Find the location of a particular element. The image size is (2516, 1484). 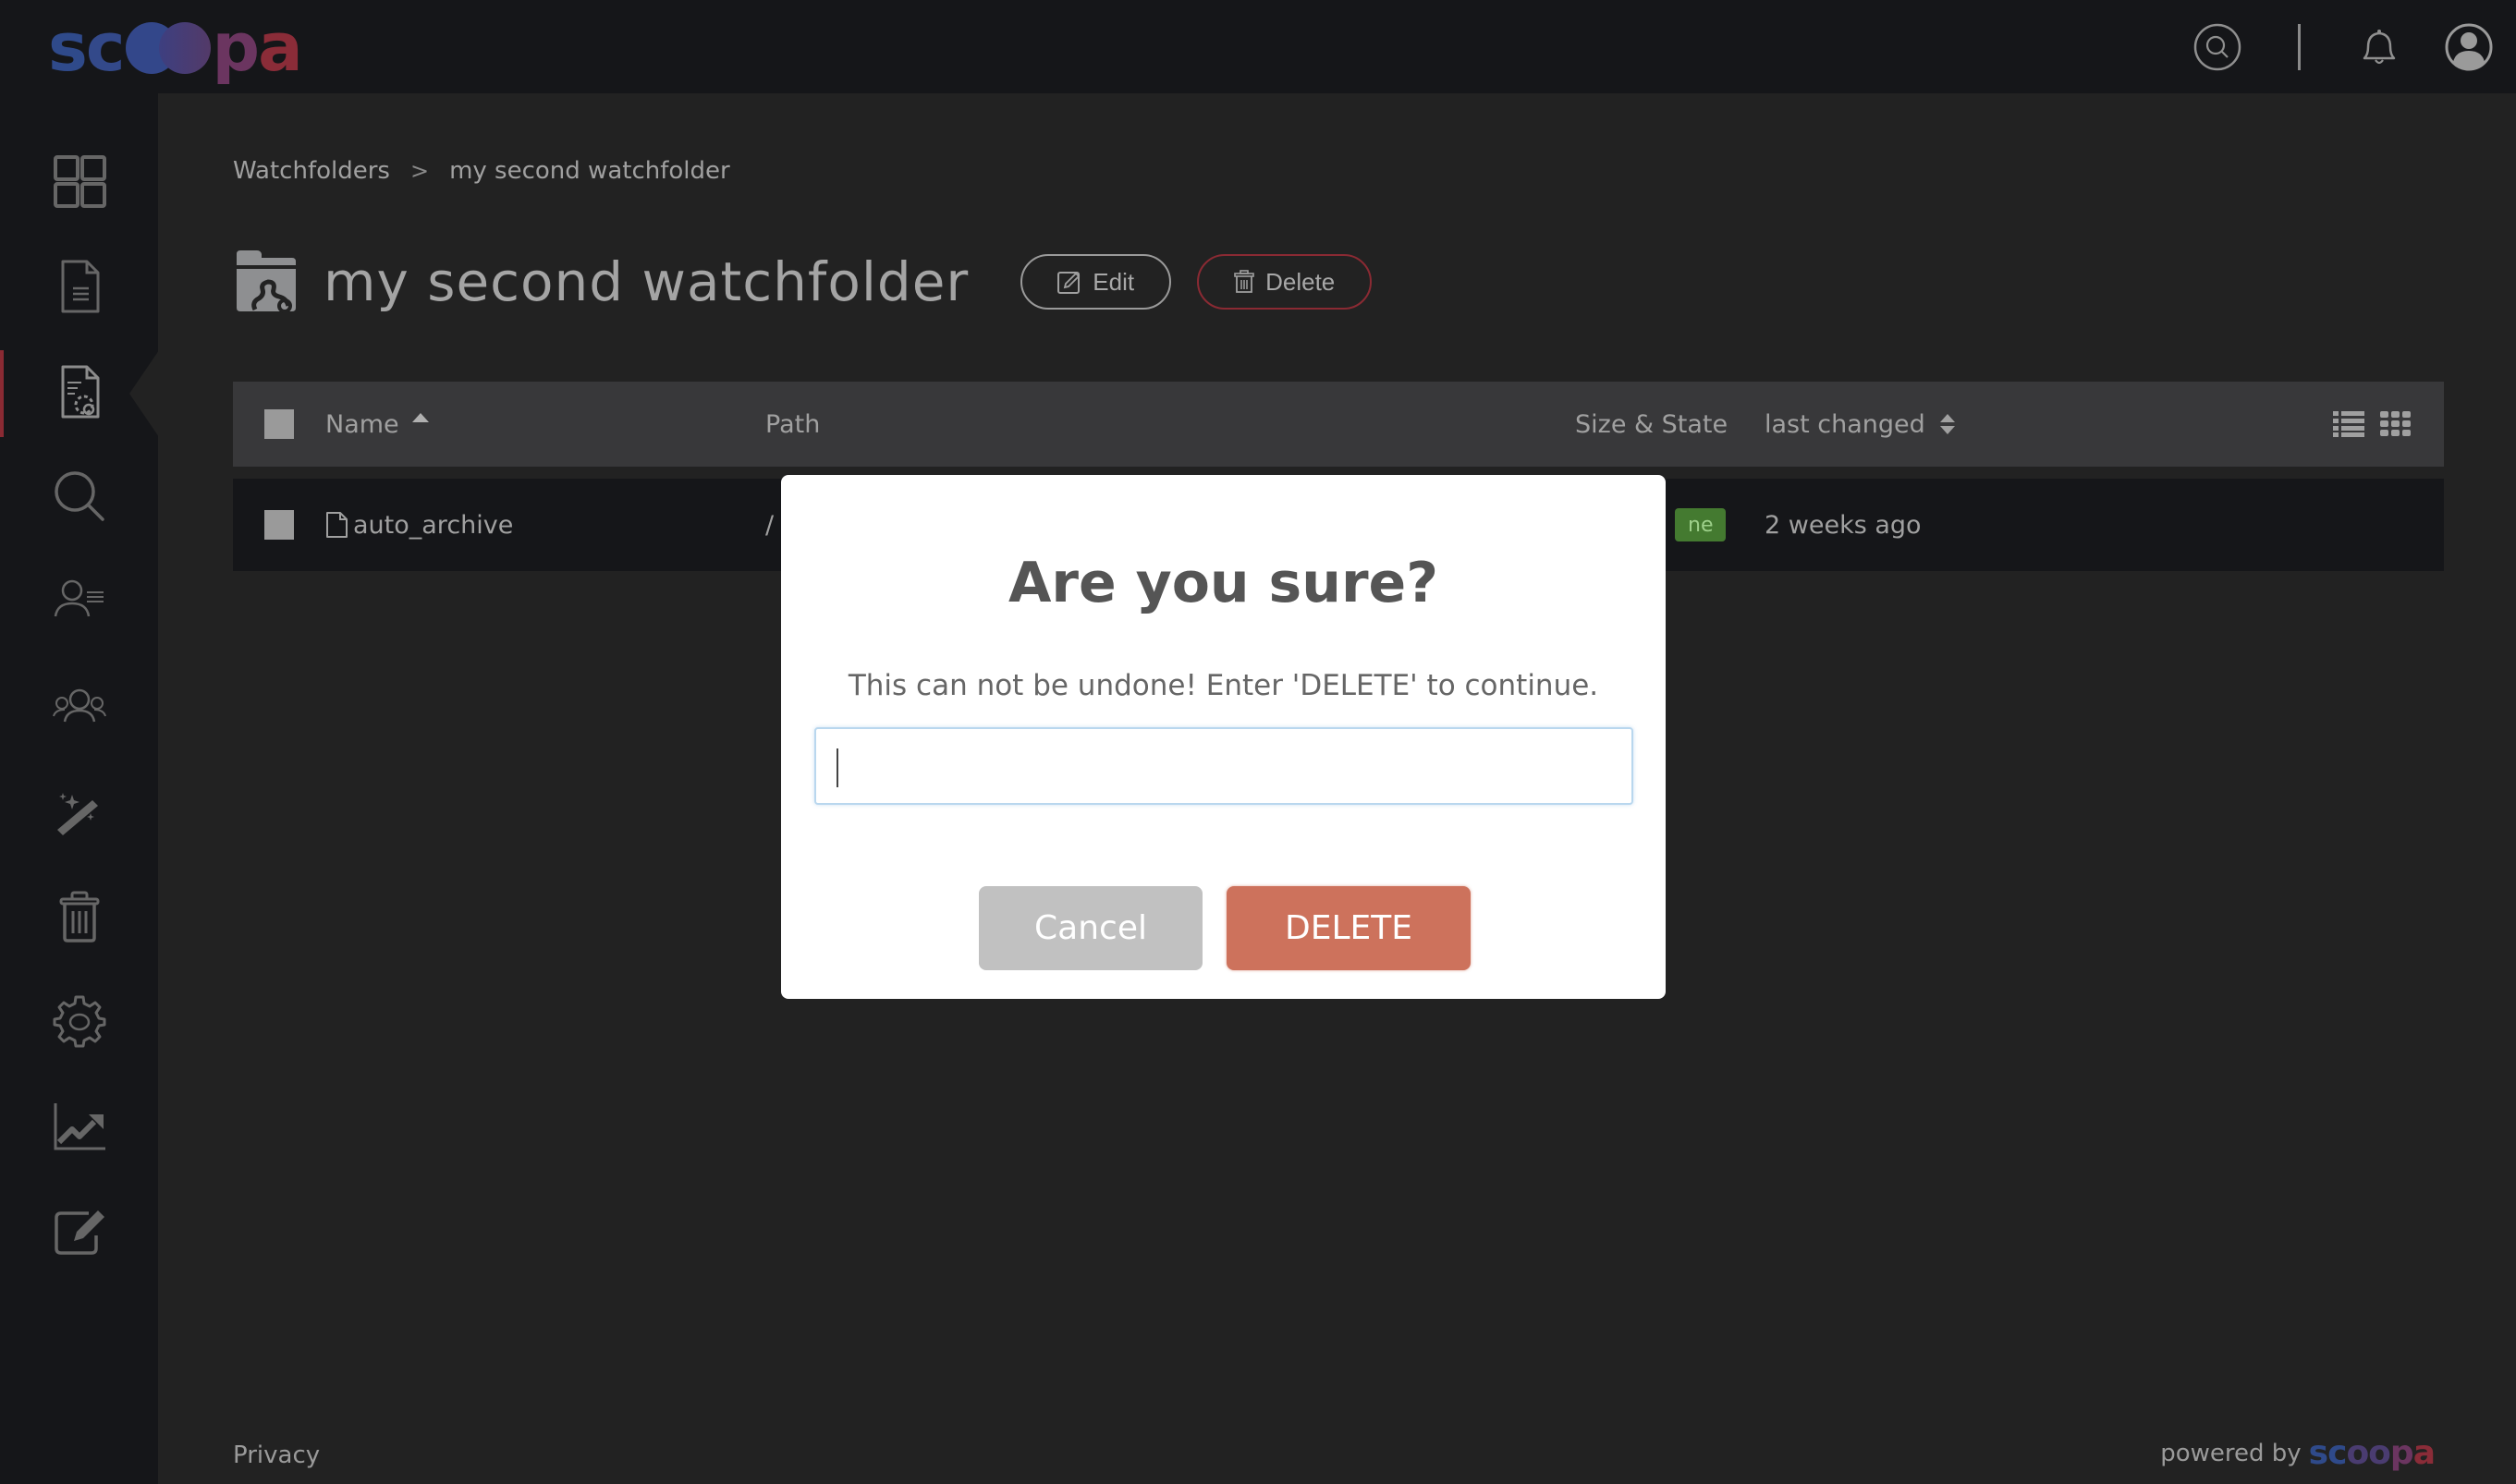

breadcrumb-watchfolders: Watchfolders is located at coordinates (311, 171).